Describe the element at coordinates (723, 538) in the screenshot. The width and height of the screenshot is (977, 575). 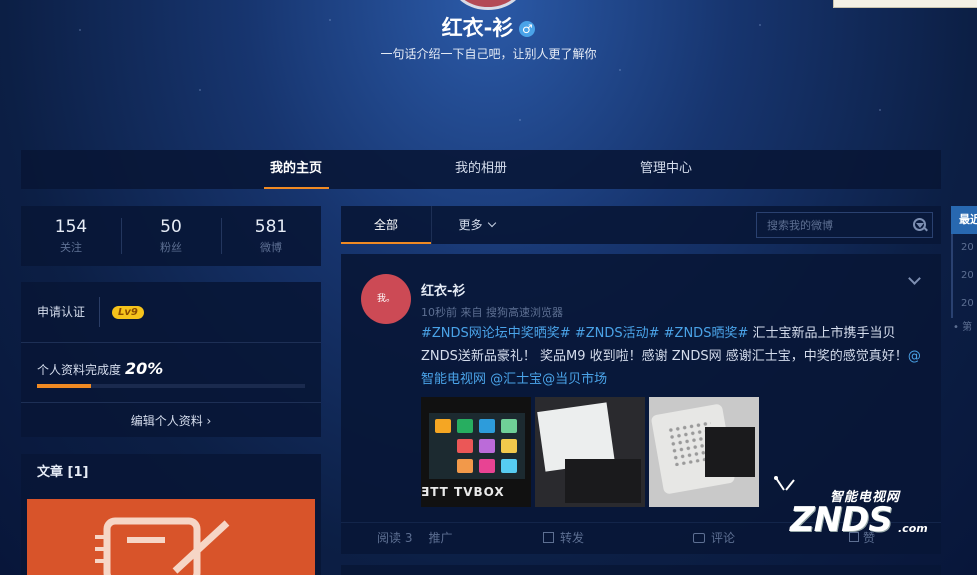
I see `comment-label: 评论` at that location.